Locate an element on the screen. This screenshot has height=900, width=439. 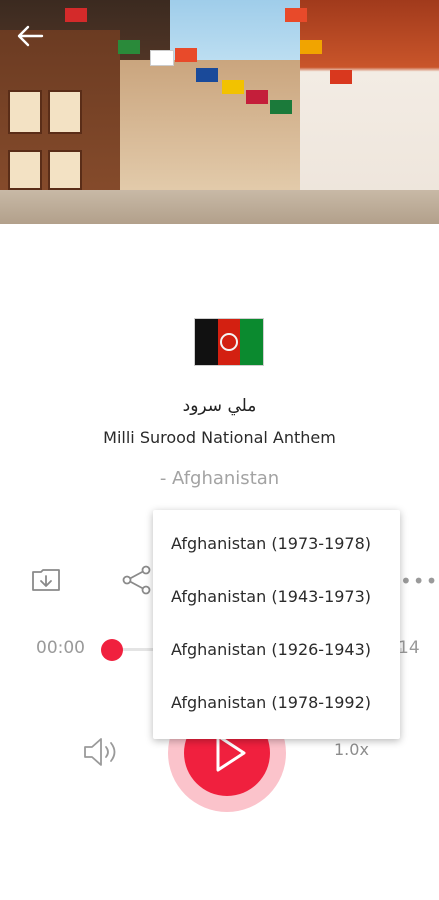
country-flag is located at coordinates (229, 342).